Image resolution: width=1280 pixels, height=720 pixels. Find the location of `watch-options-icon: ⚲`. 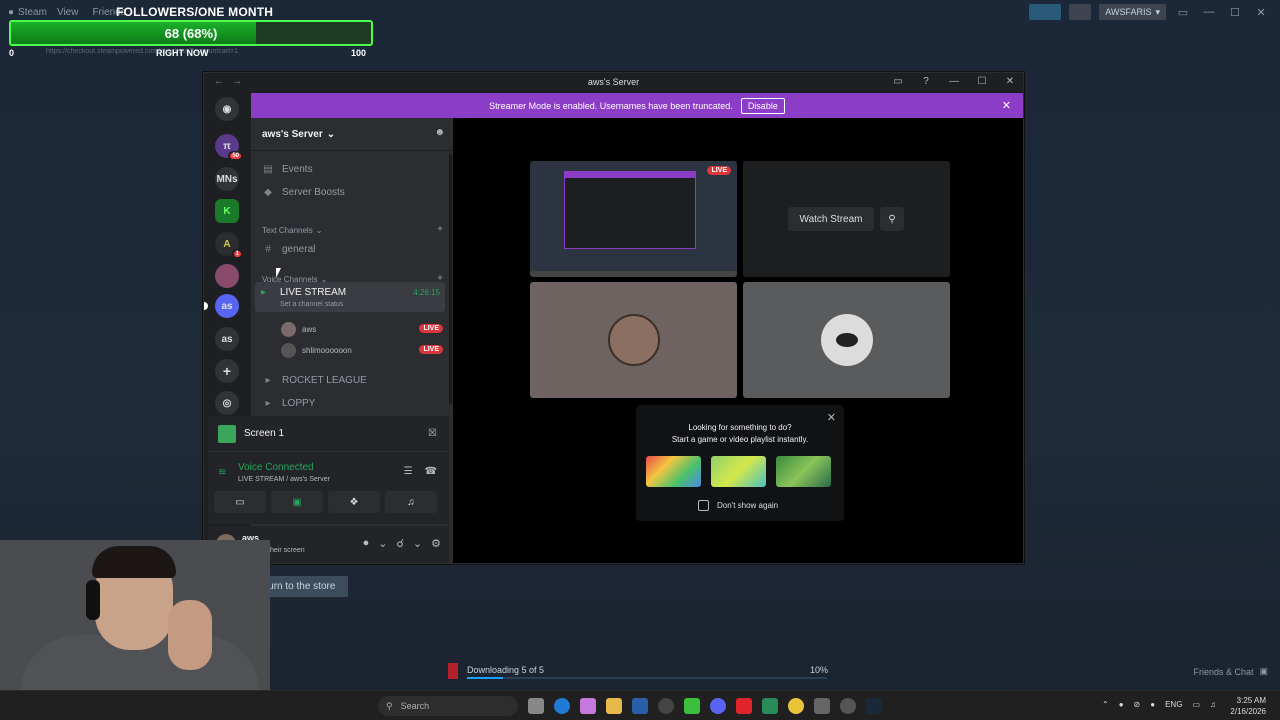

watch-options-icon: ⚲ is located at coordinates (892, 219).